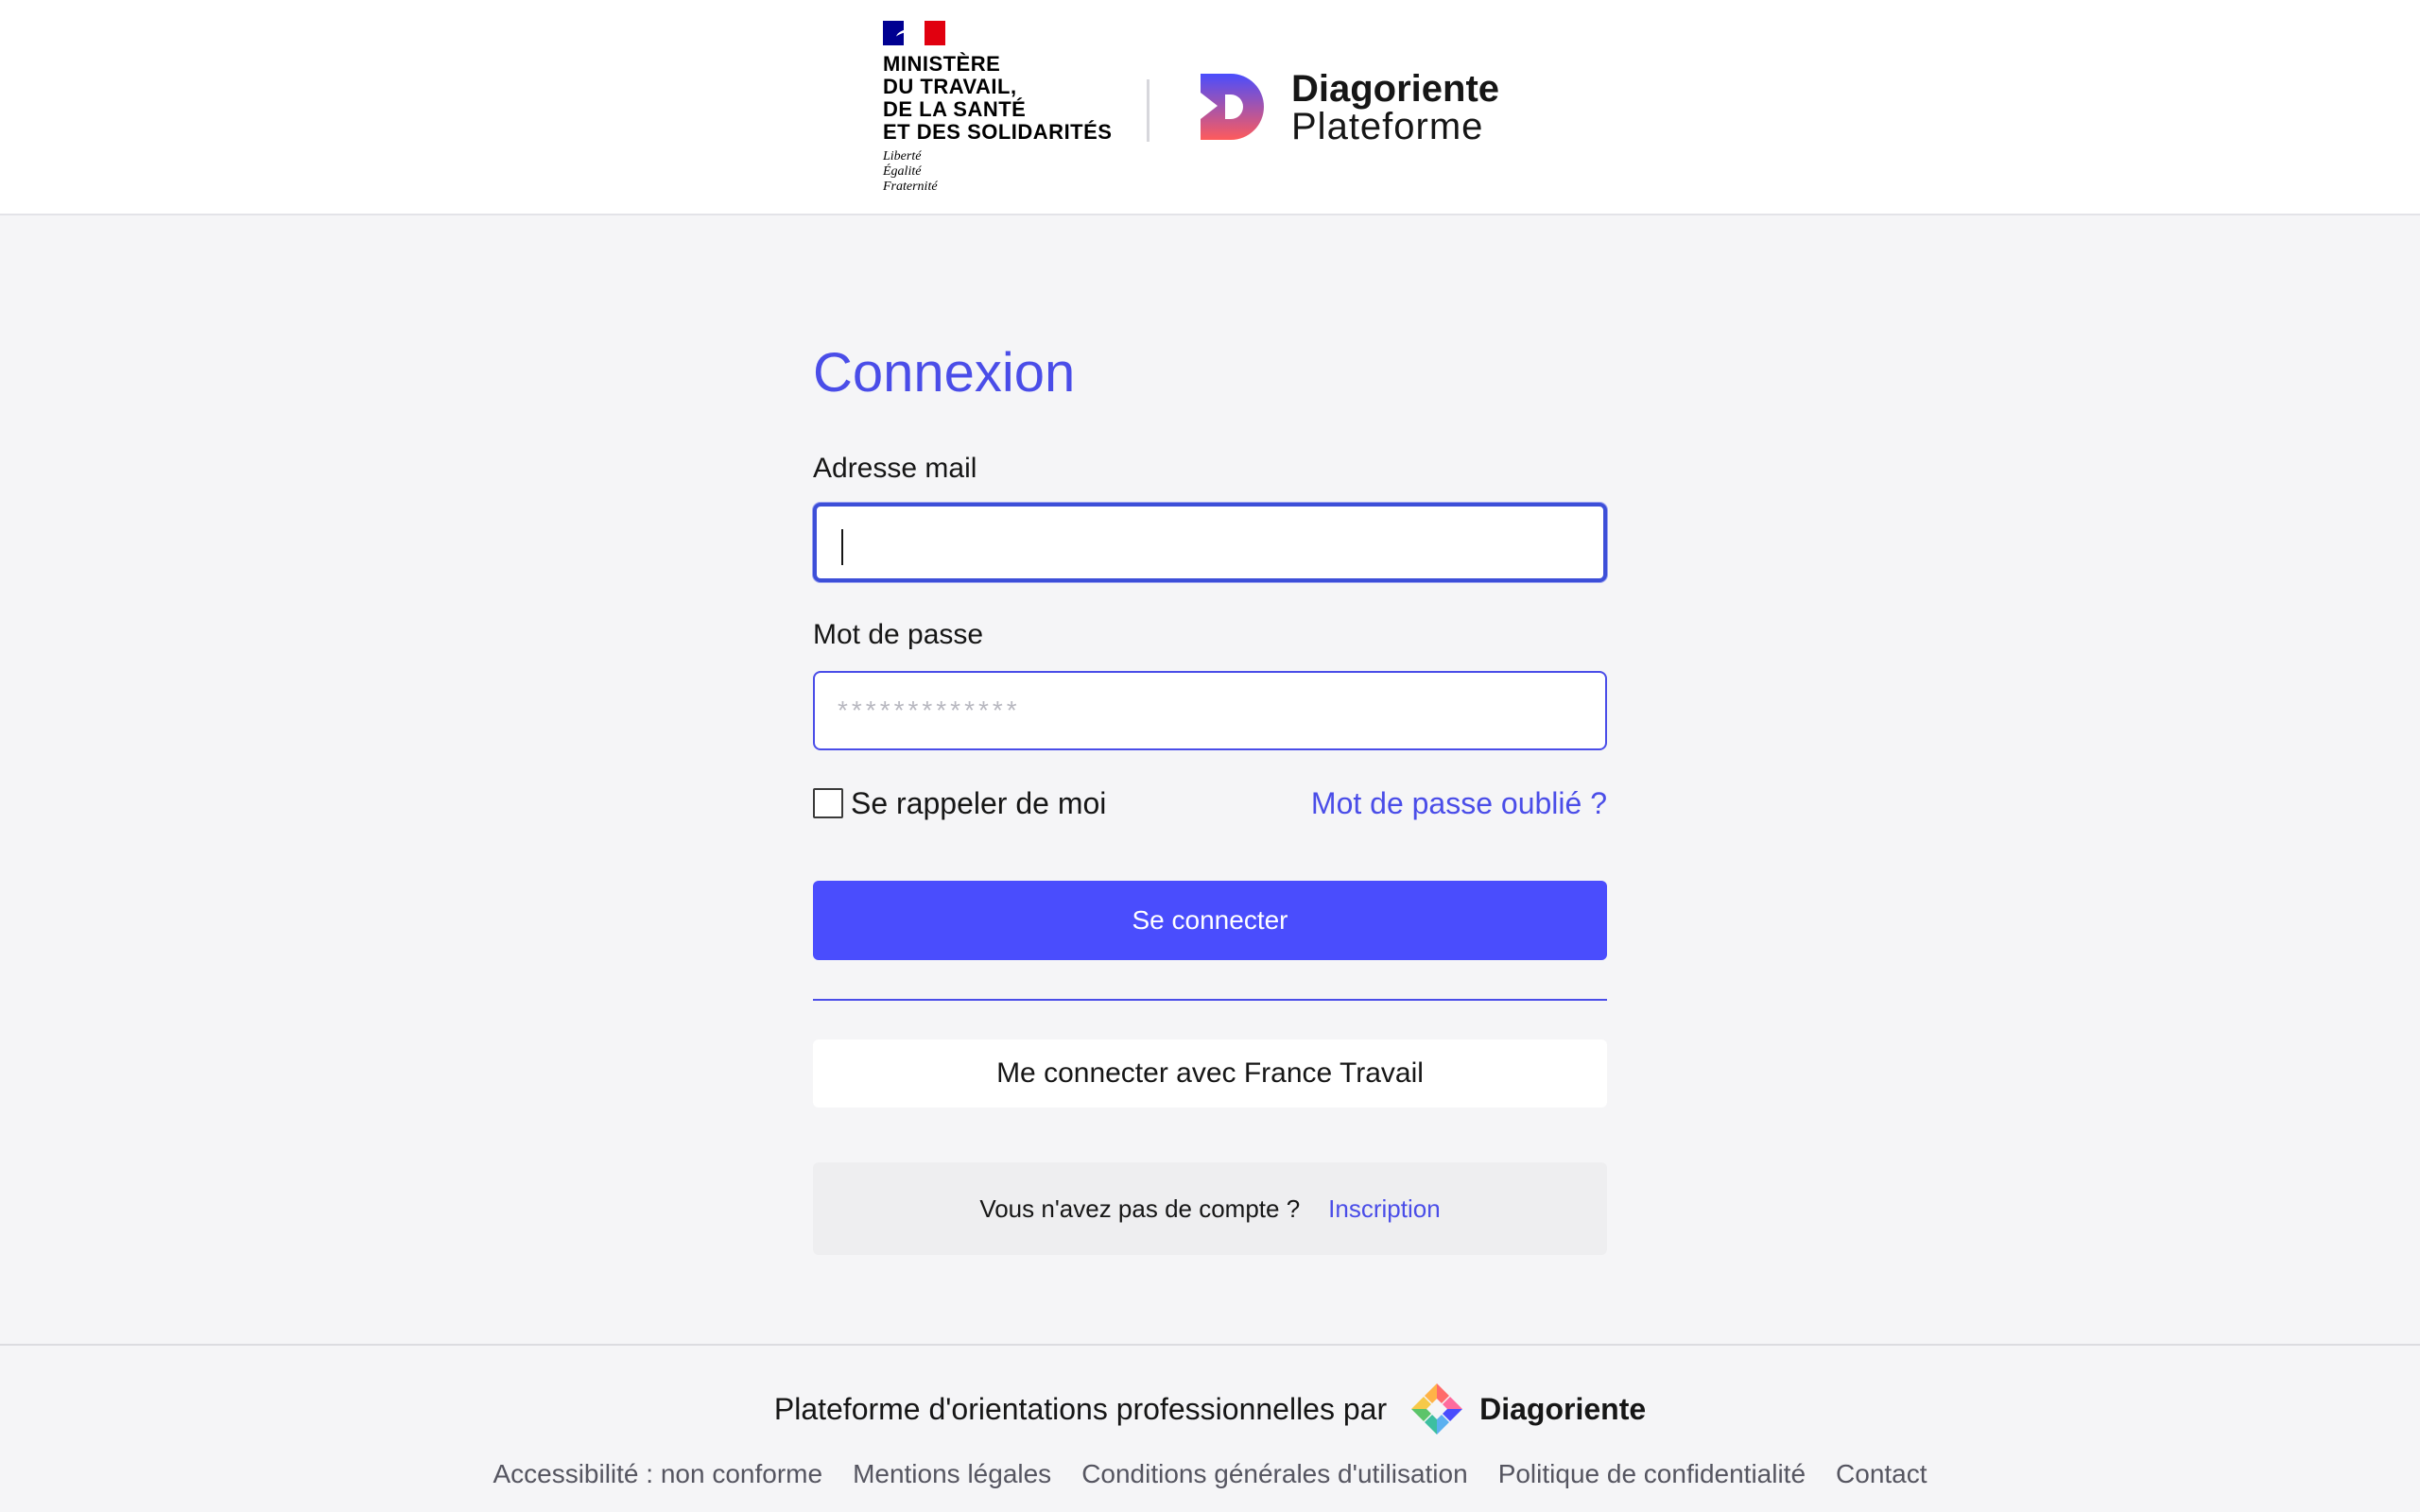 The image size is (2420, 1512). I want to click on ministry-line: DE LA SANTÉ, so click(955, 109).